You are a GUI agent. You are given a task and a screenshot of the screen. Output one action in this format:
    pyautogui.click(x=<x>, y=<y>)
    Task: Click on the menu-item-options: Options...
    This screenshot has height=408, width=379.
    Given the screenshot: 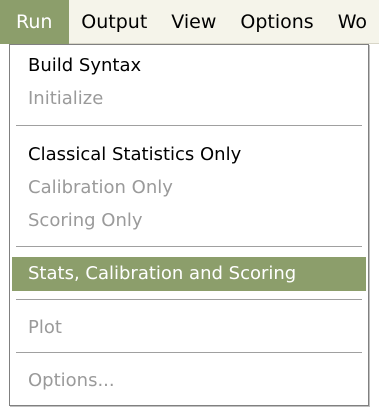 What is the action you would take?
    pyautogui.click(x=189, y=381)
    